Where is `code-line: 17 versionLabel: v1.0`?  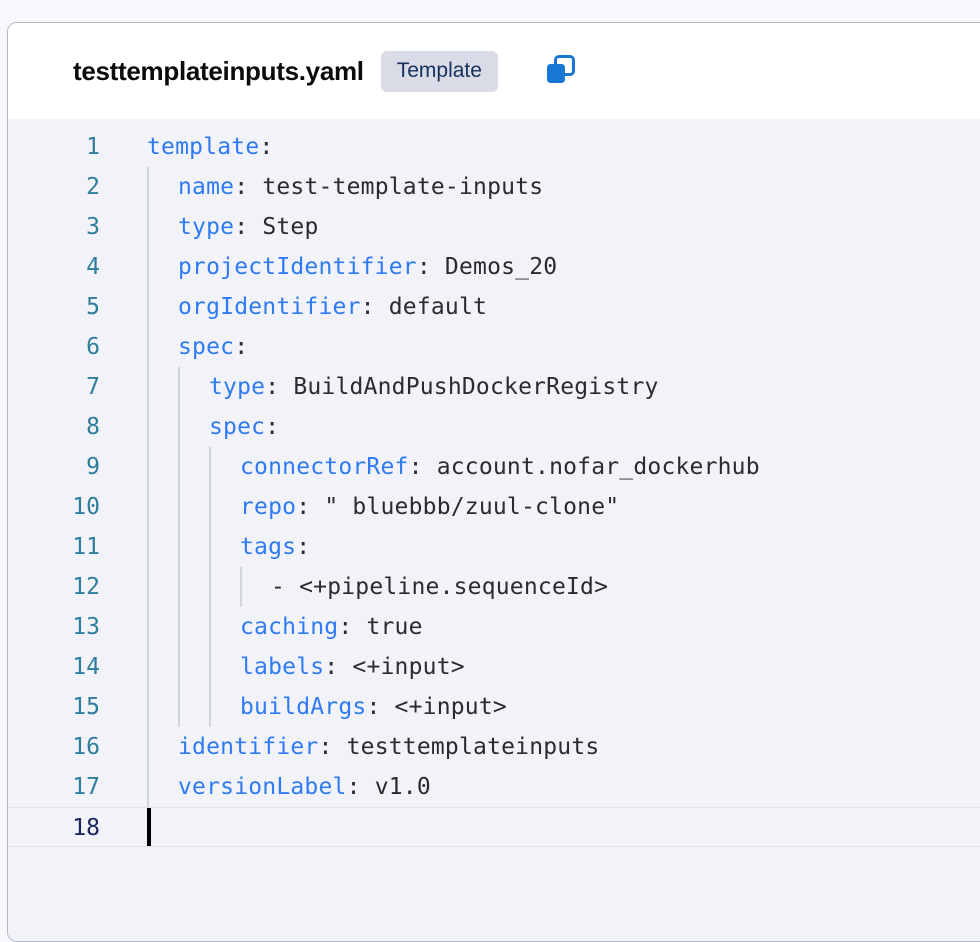 code-line: 17 versionLabel: v1.0 is located at coordinates (494, 787).